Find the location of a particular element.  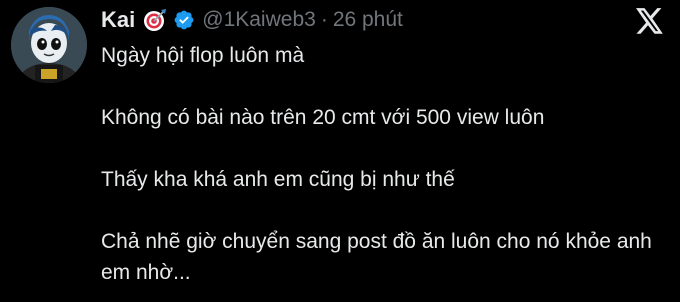

avatar-image is located at coordinates (49, 45).